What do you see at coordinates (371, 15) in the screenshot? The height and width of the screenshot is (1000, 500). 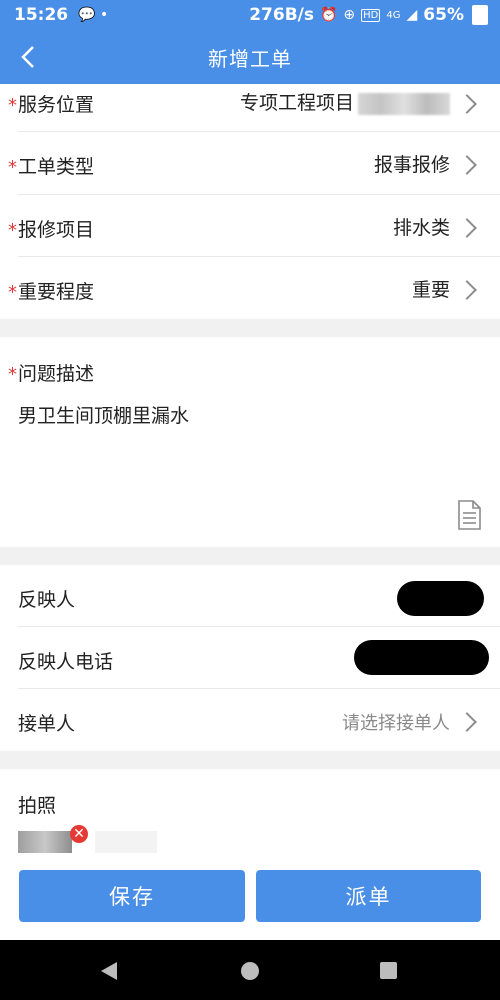 I see `hd-icon: HD` at bounding box center [371, 15].